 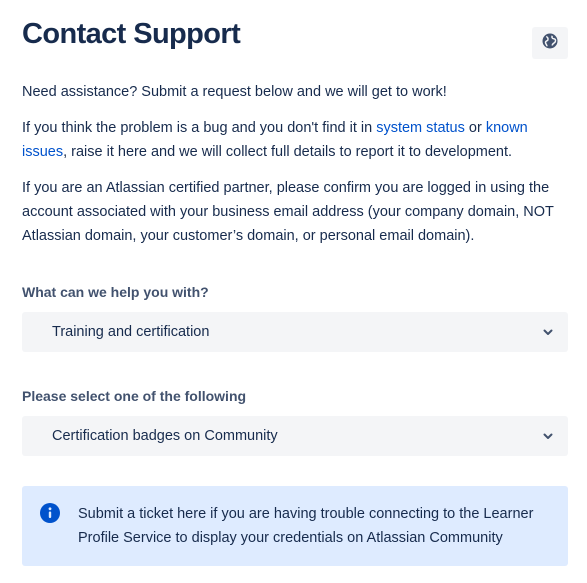 I want to click on info-icon, so click(x=50, y=513).